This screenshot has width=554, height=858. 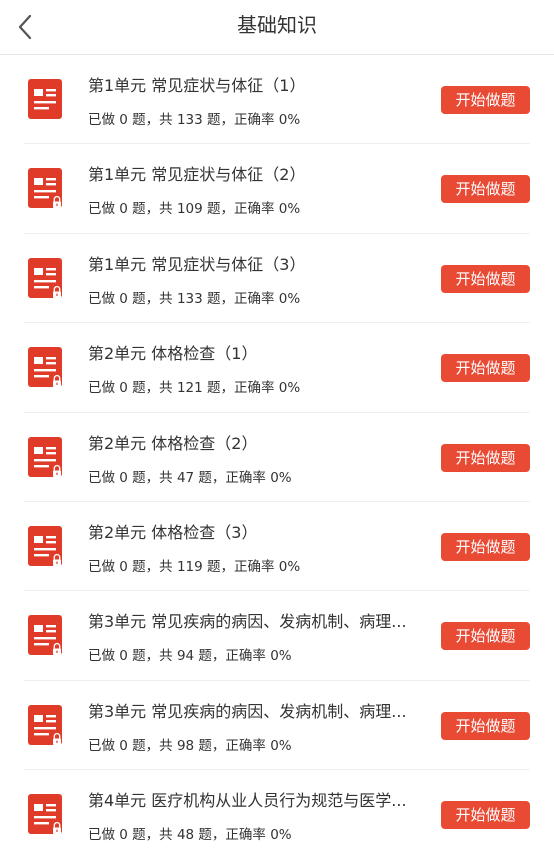 I want to click on unit-title: 第1单元 常见症状与体征（3）, so click(x=197, y=264).